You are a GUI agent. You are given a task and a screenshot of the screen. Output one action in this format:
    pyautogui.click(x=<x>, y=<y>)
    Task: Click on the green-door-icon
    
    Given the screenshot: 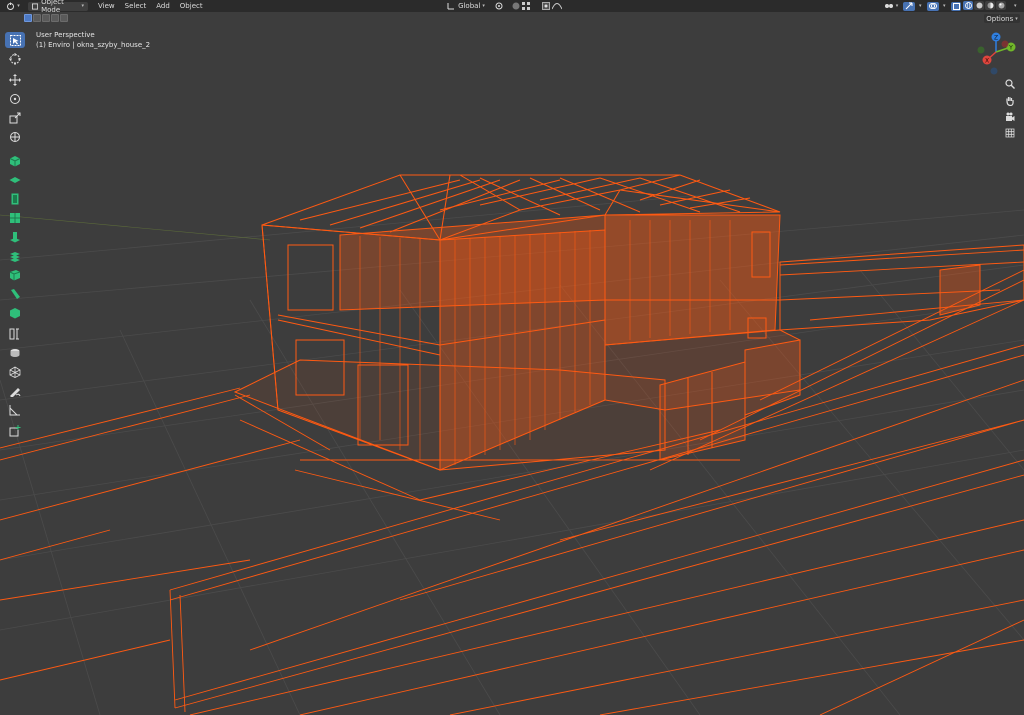 What is the action you would take?
    pyautogui.click(x=15, y=199)
    